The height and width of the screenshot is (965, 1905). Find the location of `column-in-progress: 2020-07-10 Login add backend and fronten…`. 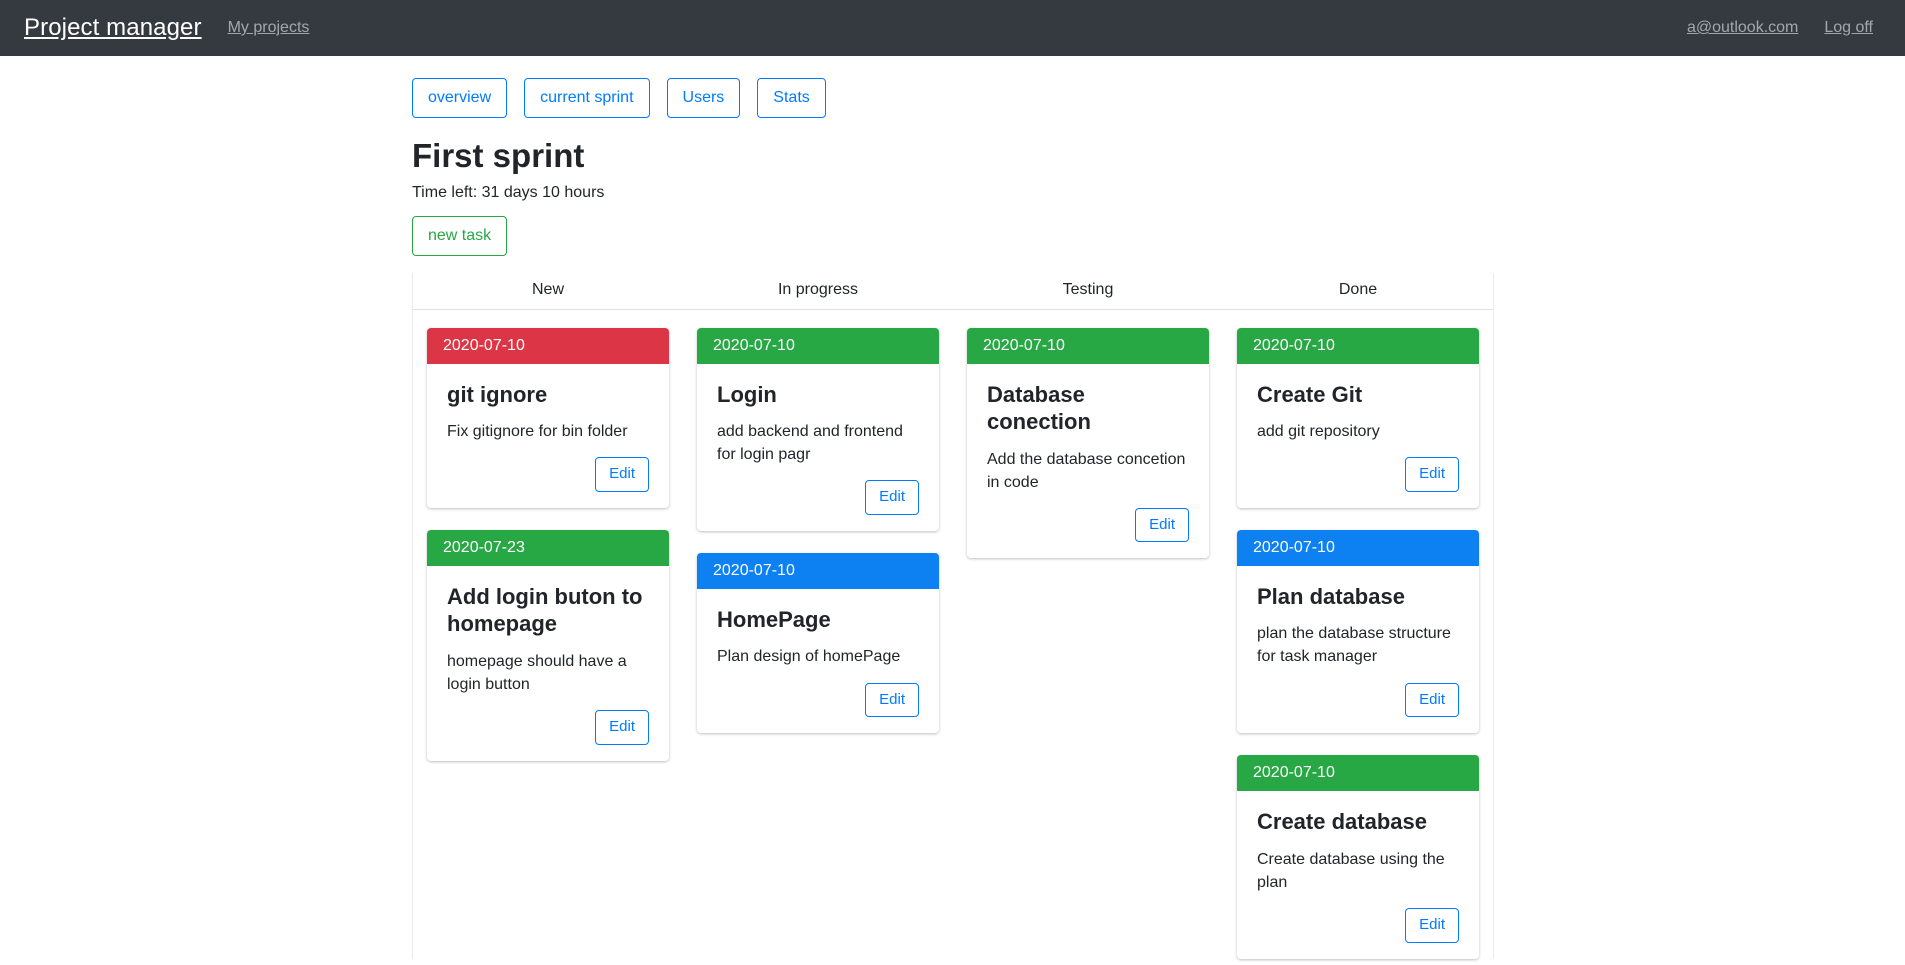

column-in-progress: 2020-07-10 Login add backend and fronten… is located at coordinates (818, 522).